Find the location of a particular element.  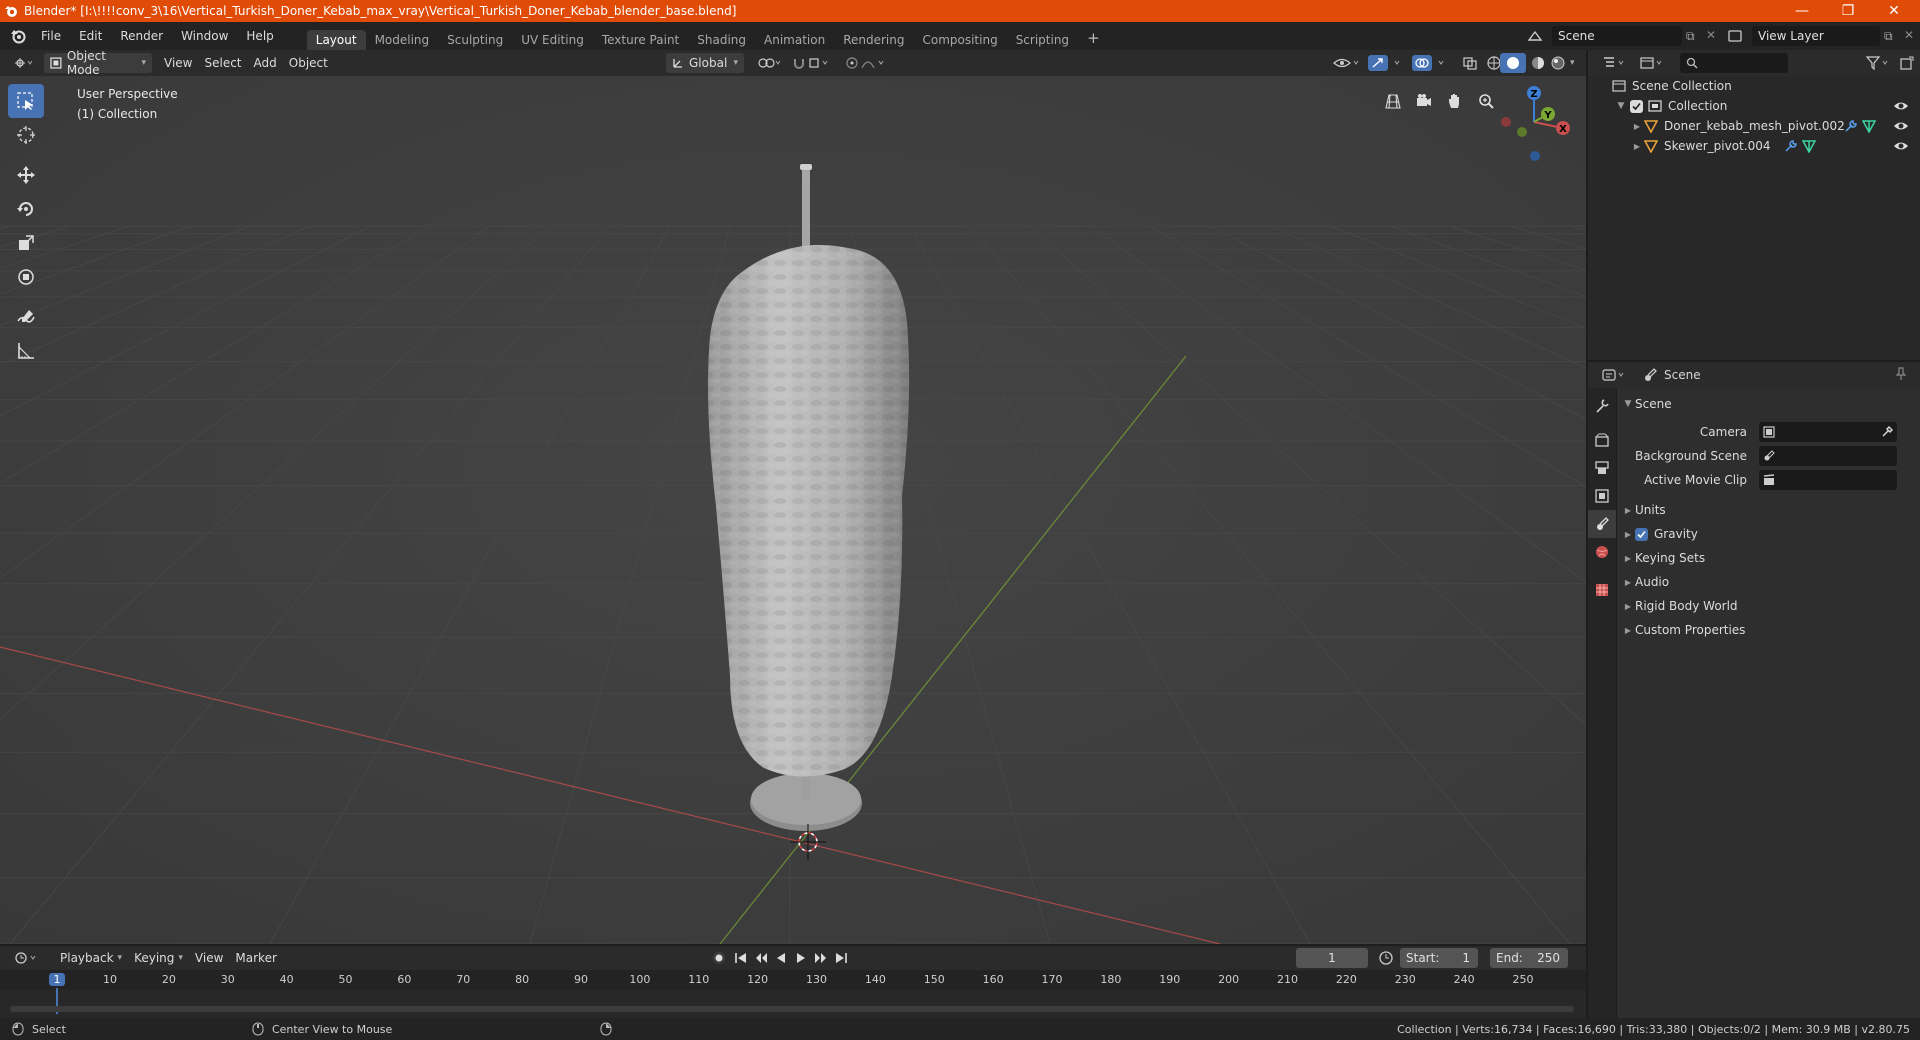

add-workspace-icon: + is located at coordinates (1093, 38).